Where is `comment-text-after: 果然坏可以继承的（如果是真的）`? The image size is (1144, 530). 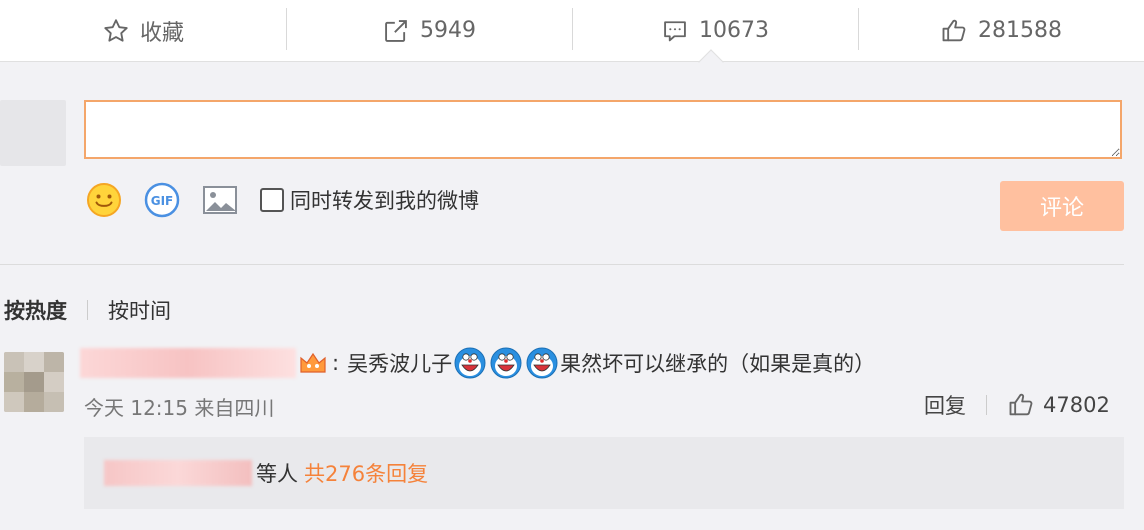
comment-text-after: 果然坏可以继承的（如果是真的） is located at coordinates (718, 364).